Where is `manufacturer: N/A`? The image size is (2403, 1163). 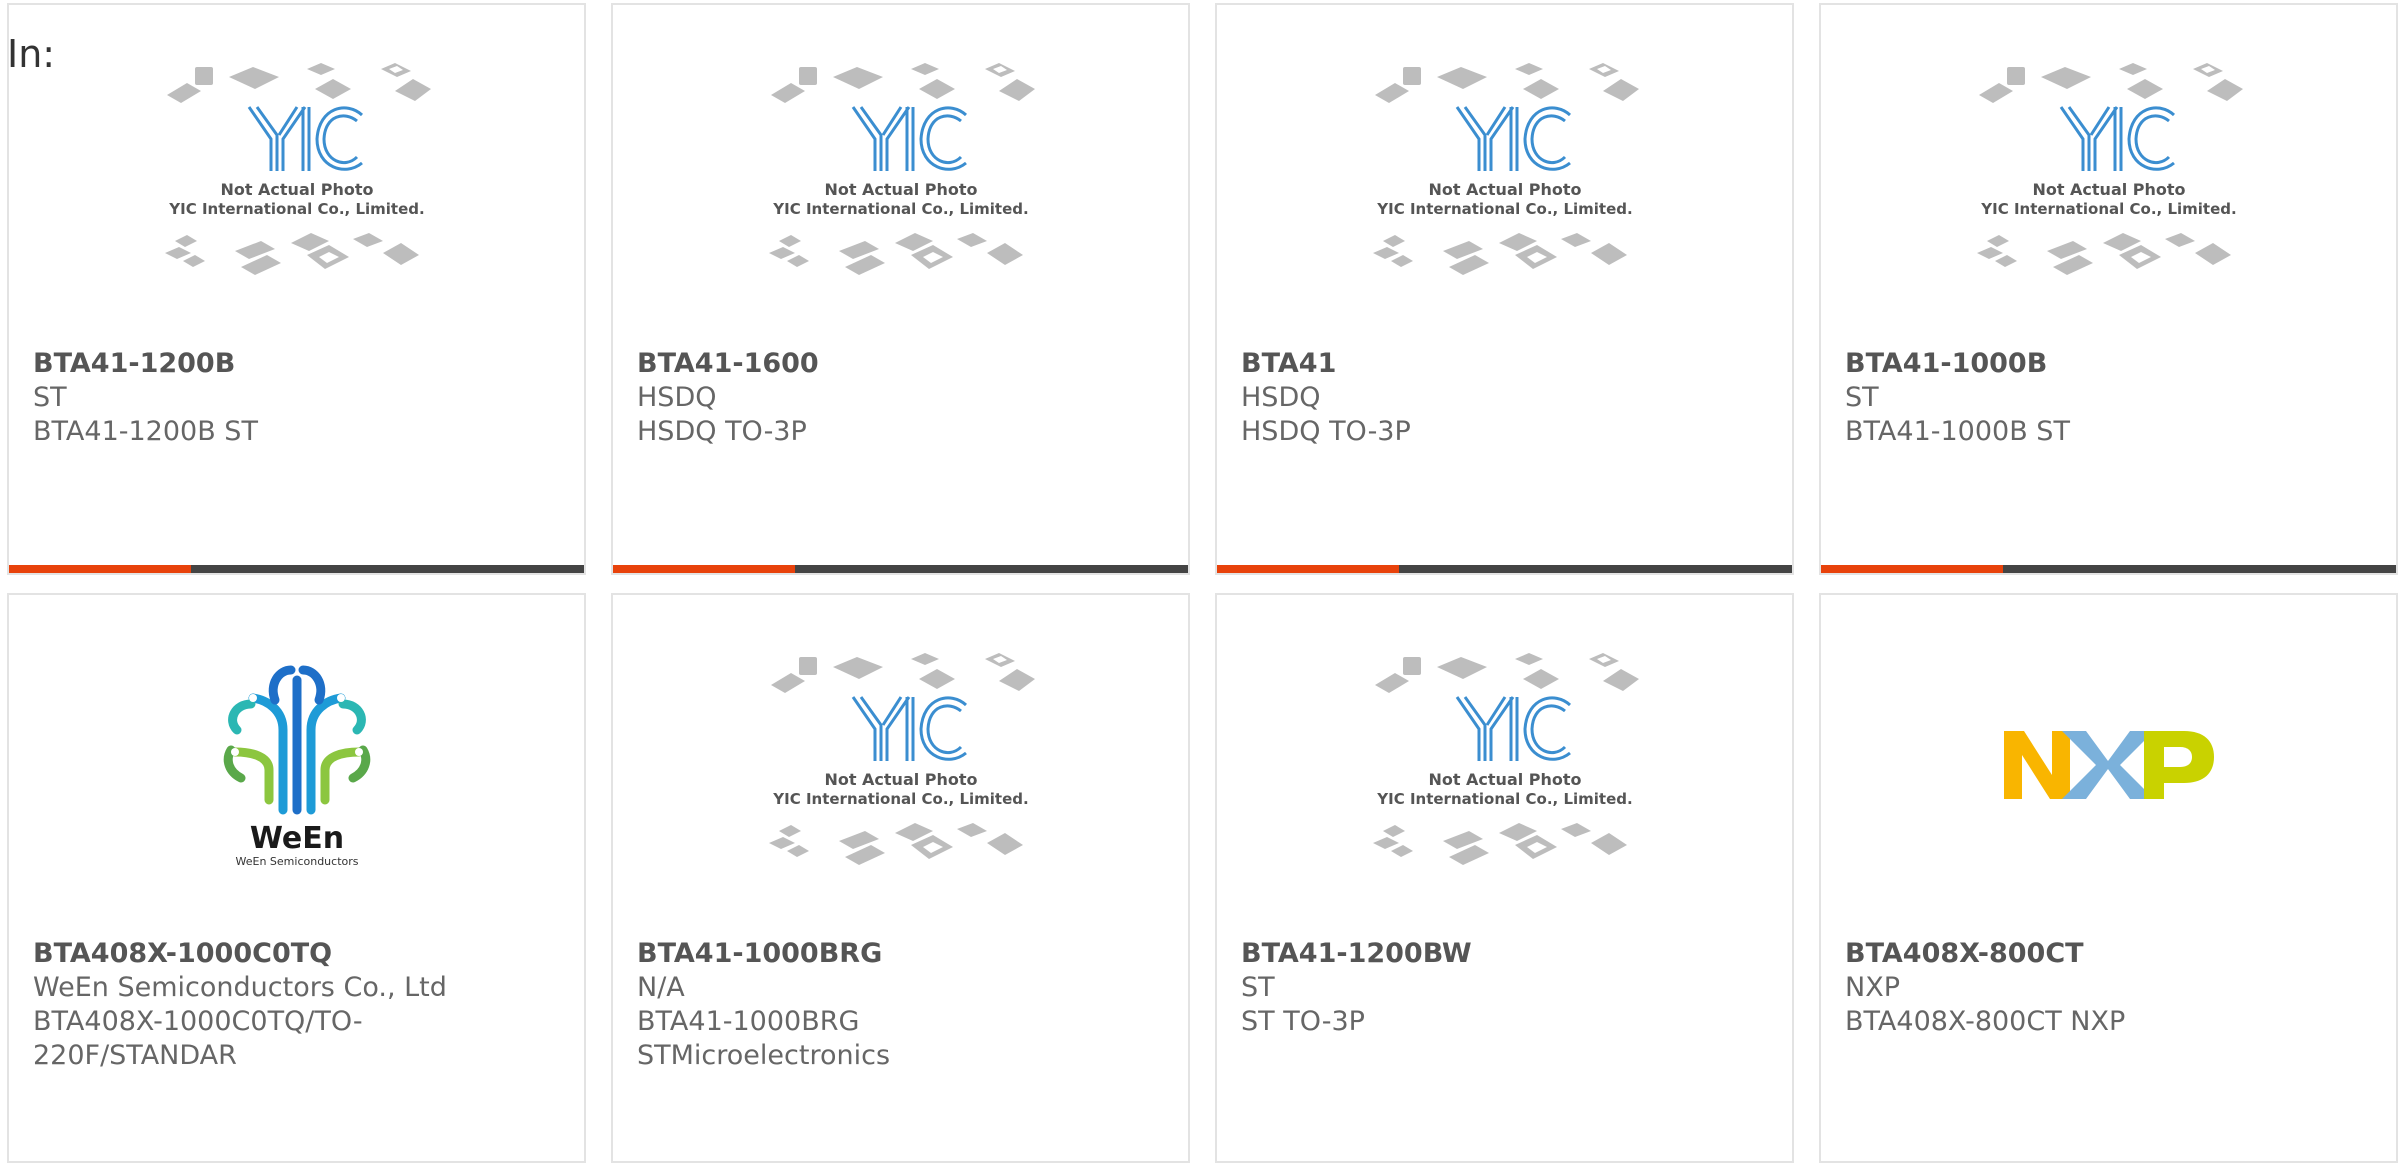
manufacturer: N/A is located at coordinates (661, 987).